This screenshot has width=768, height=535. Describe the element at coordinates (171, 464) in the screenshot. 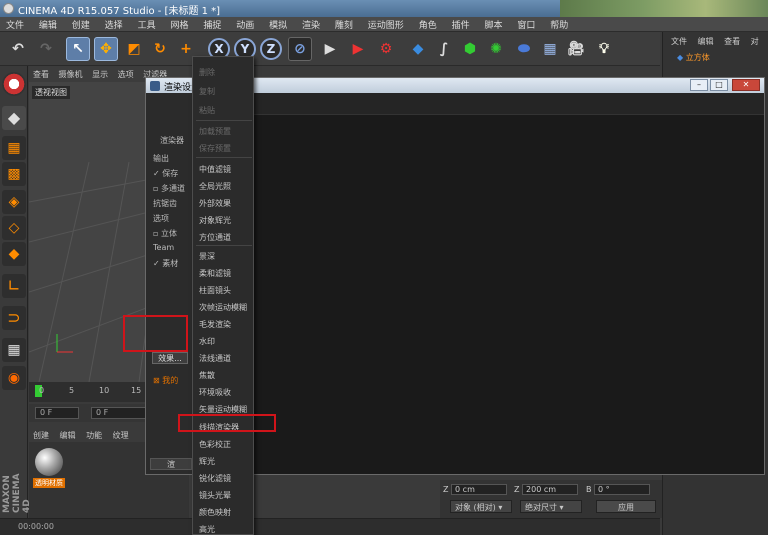

I see `render-button: 渲` at that location.